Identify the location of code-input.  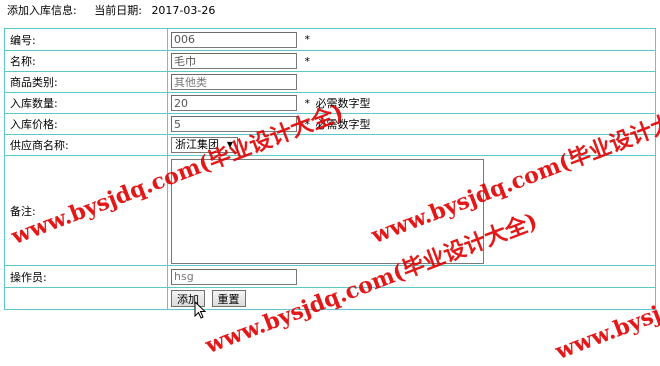
(234, 39).